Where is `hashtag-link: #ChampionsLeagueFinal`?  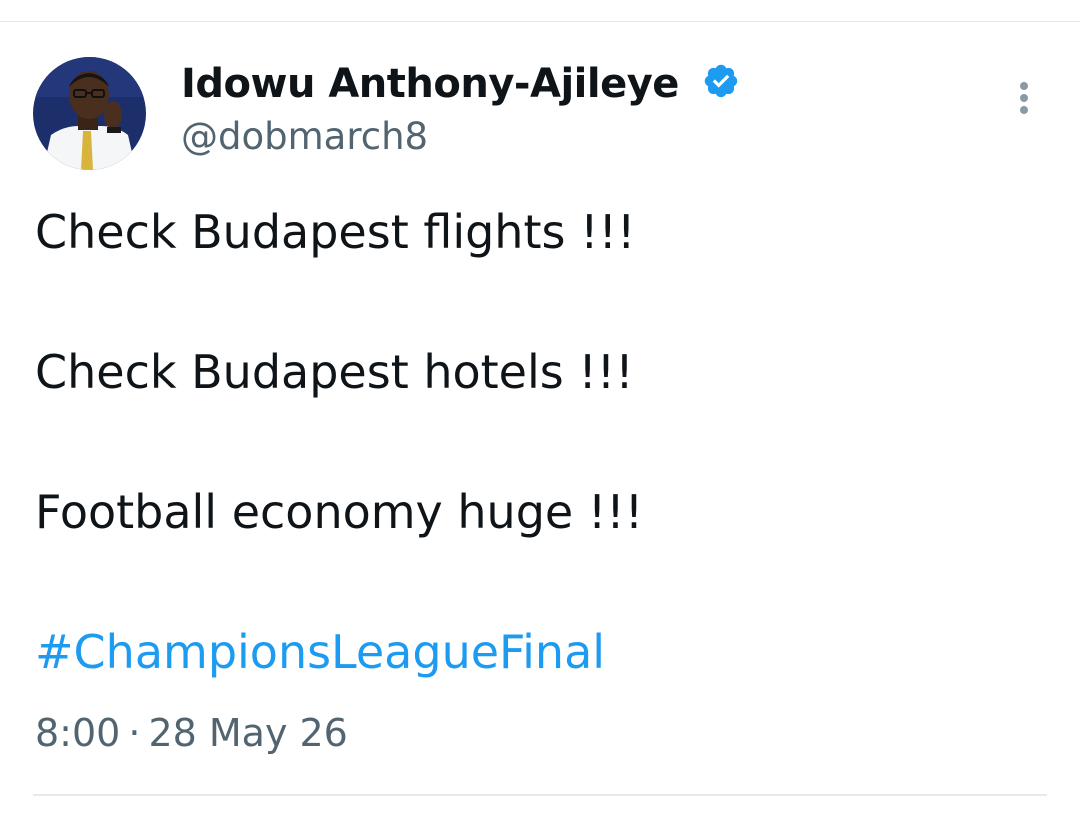 hashtag-link: #ChampionsLeagueFinal is located at coordinates (320, 652).